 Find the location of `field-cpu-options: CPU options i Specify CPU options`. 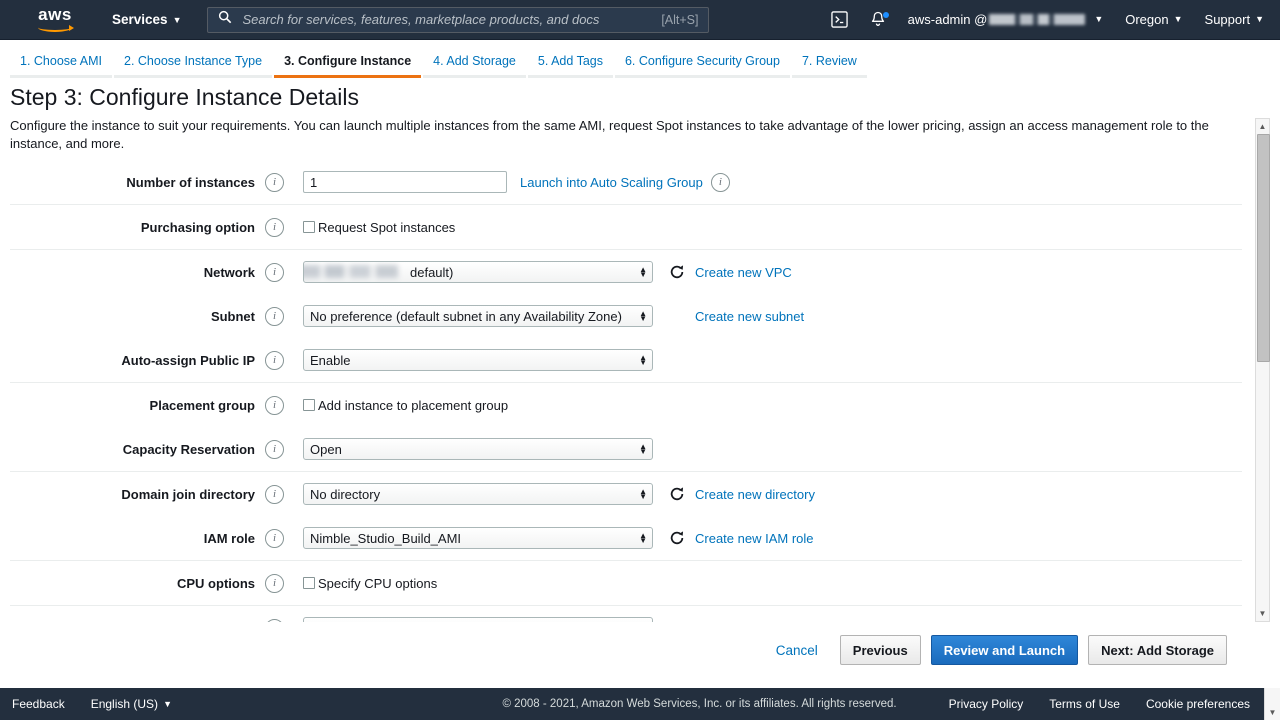

field-cpu-options: CPU options i Specify CPU options is located at coordinates (626, 583).